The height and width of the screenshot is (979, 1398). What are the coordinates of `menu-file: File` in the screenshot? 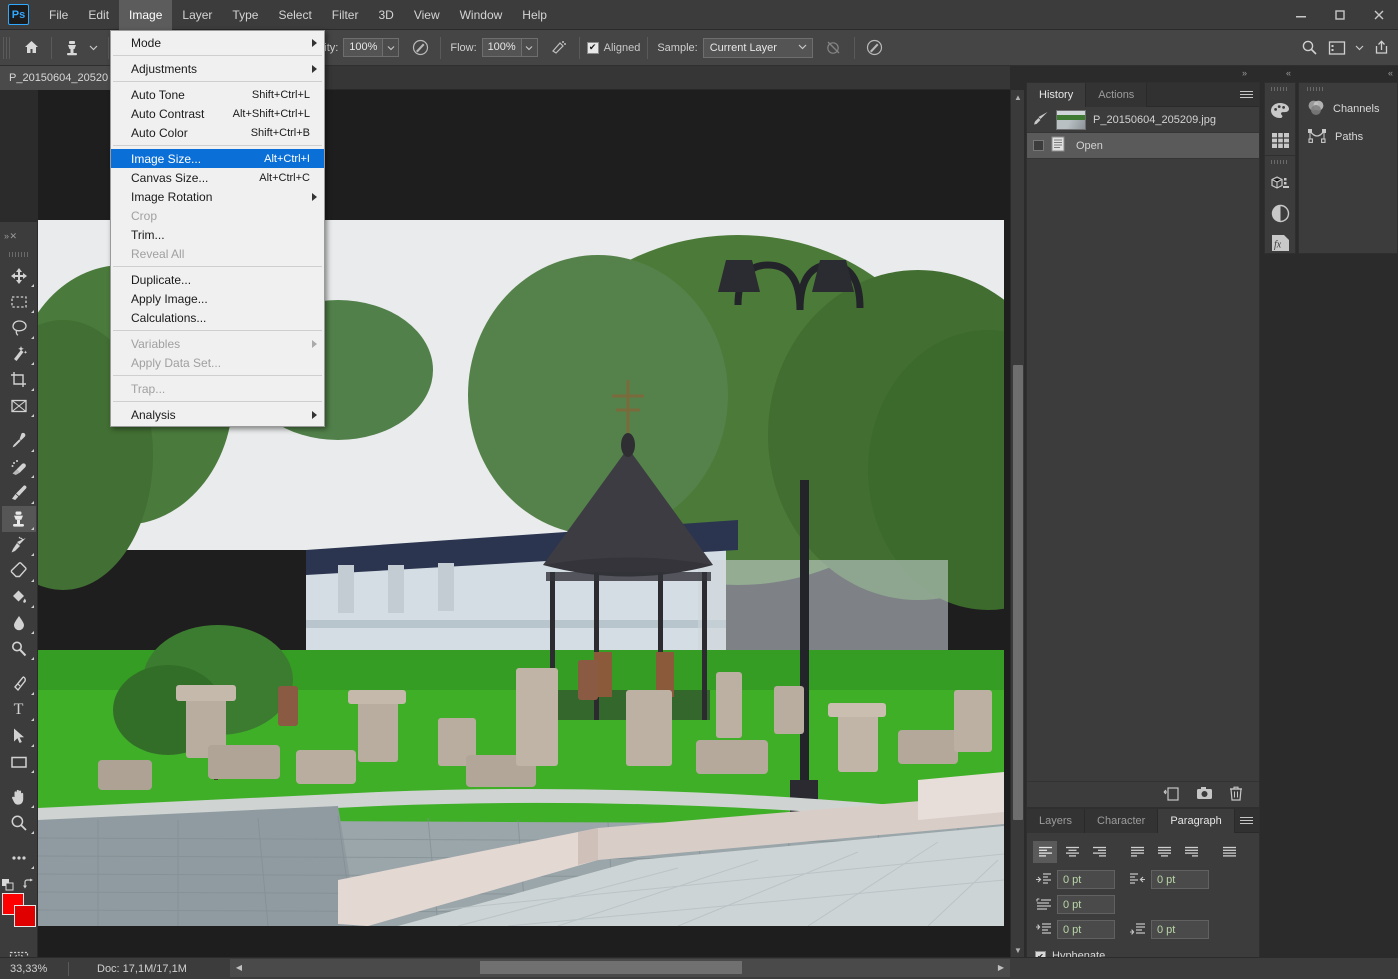 It's located at (58, 15).